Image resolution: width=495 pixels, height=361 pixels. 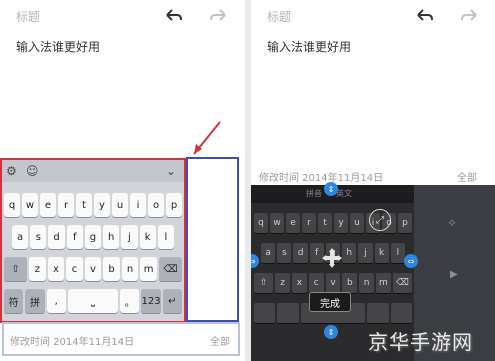 I want to click on resize-circle-icon: ⤢, so click(x=380, y=220).